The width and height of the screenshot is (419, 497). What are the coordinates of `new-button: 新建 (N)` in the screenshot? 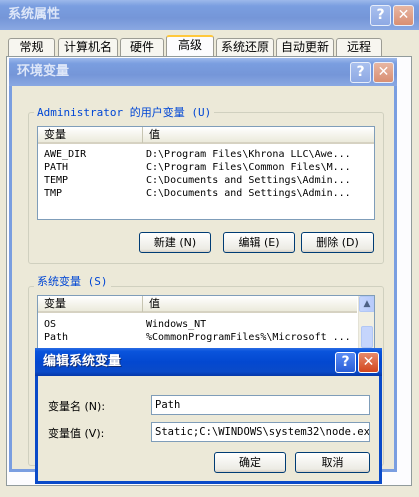 It's located at (175, 242).